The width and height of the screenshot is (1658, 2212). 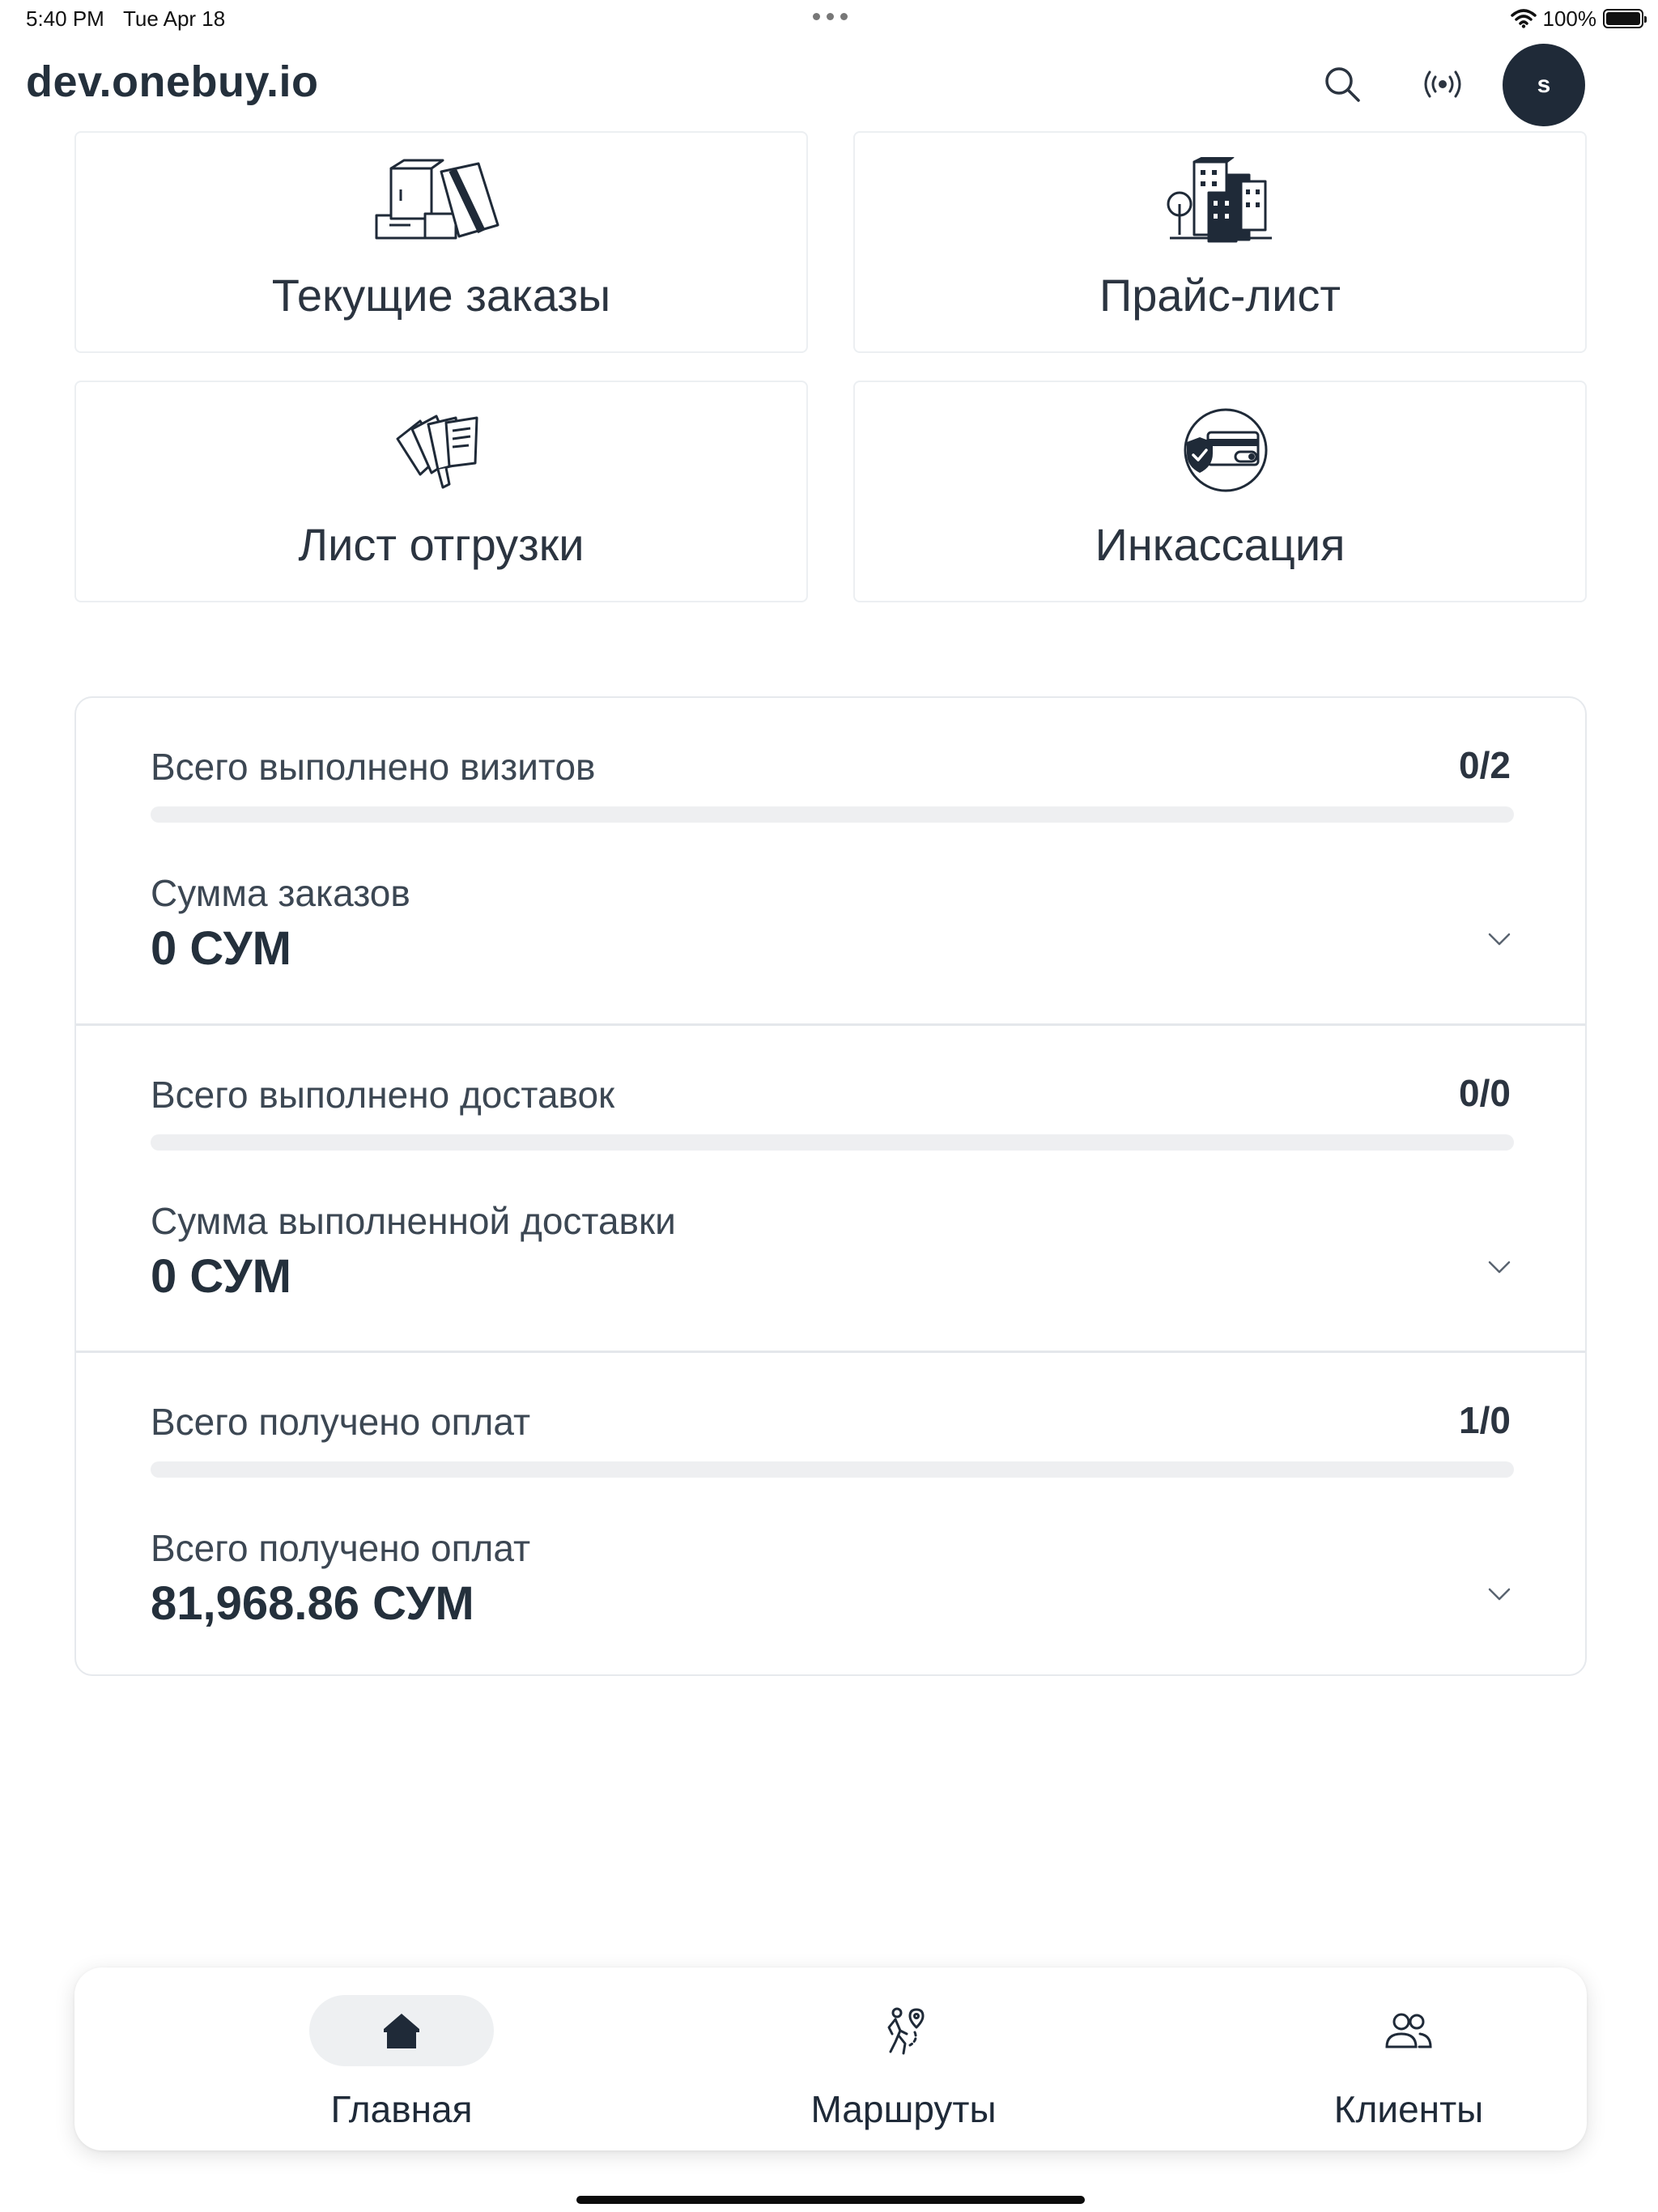 I want to click on status-time: 5:40 PM, so click(x=65, y=19).